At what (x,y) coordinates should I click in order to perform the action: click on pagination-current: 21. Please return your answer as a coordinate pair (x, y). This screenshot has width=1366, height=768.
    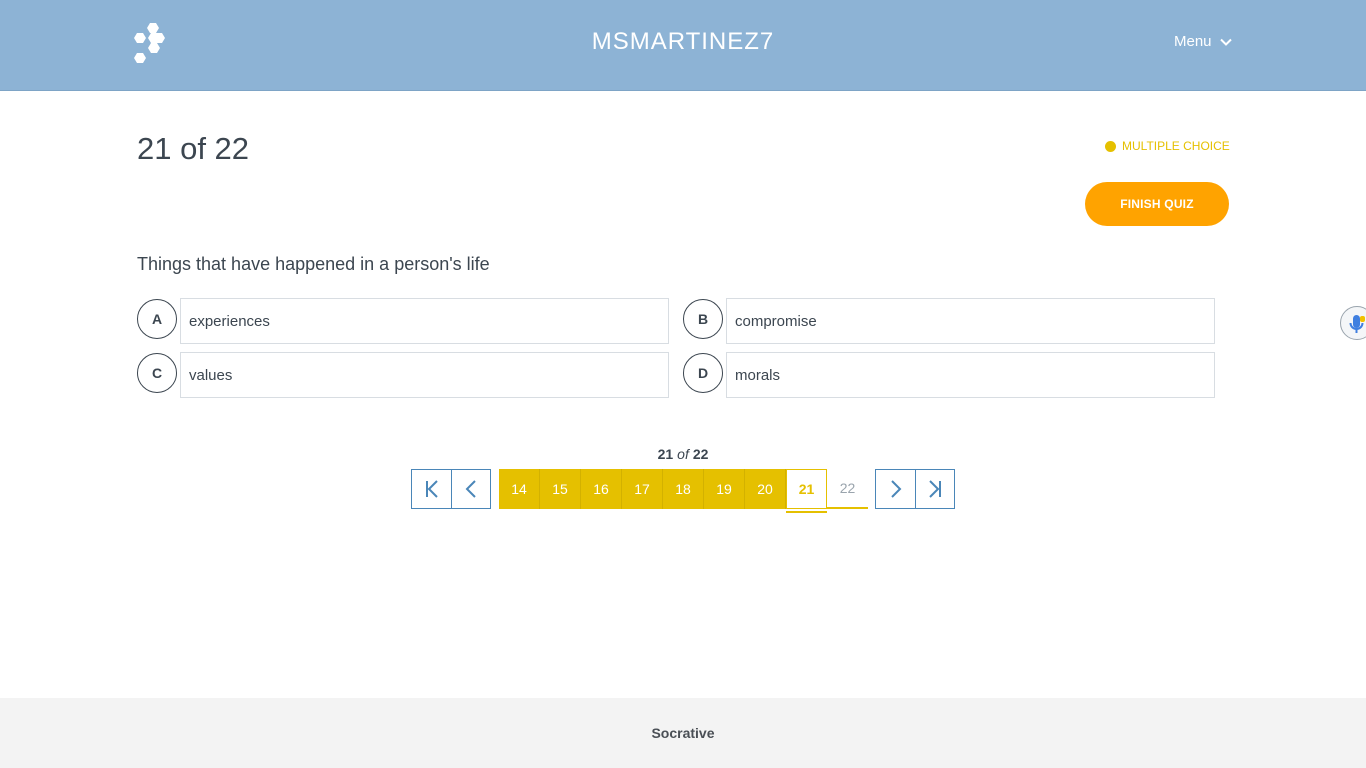
    Looking at the image, I should click on (665, 454).